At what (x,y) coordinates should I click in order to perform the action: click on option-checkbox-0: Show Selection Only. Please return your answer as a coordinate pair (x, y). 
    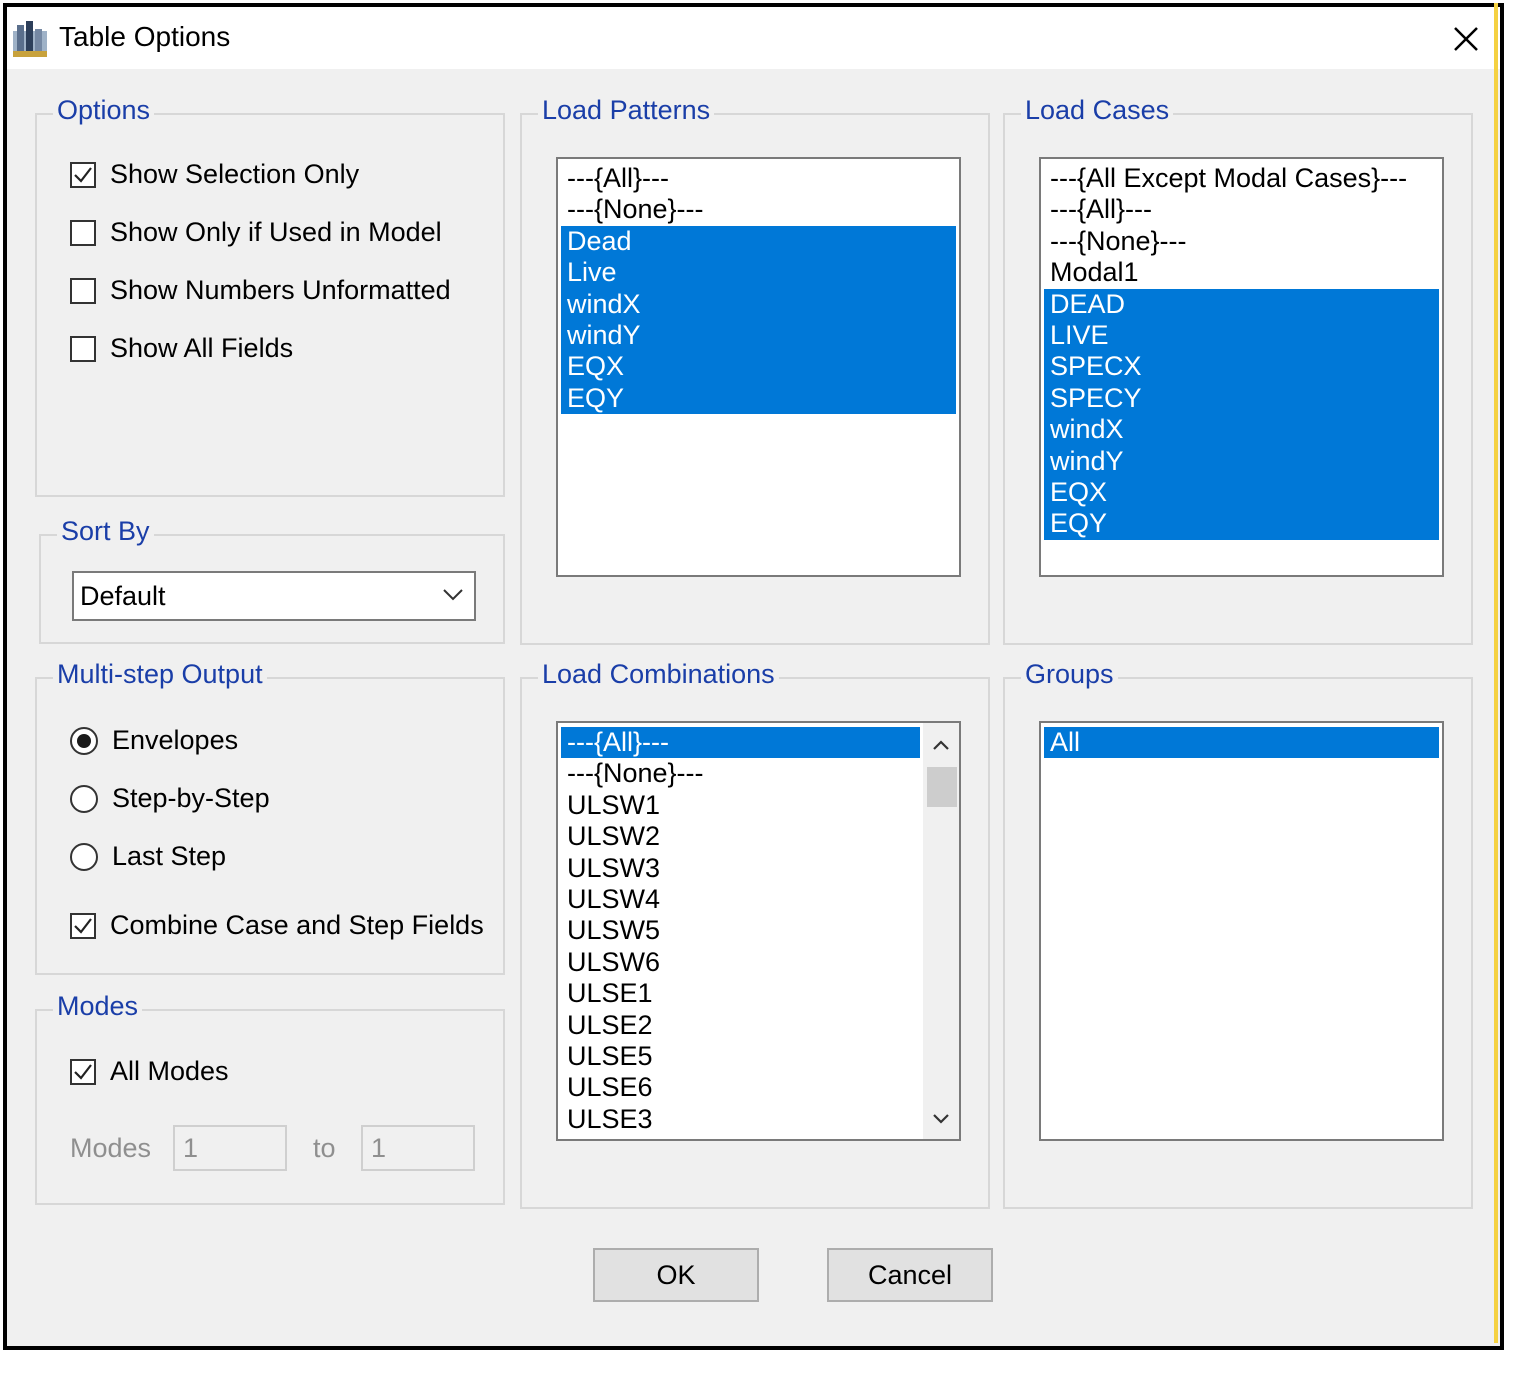
    Looking at the image, I should click on (214, 174).